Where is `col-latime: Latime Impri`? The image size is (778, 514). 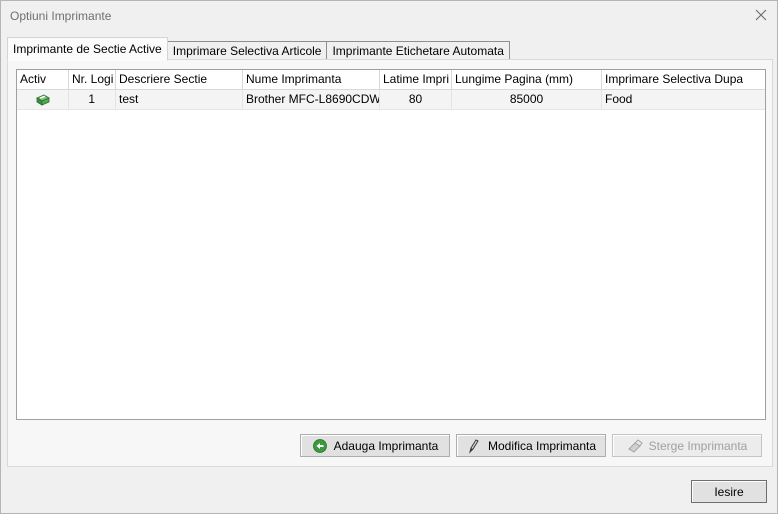 col-latime: Latime Impri is located at coordinates (416, 79).